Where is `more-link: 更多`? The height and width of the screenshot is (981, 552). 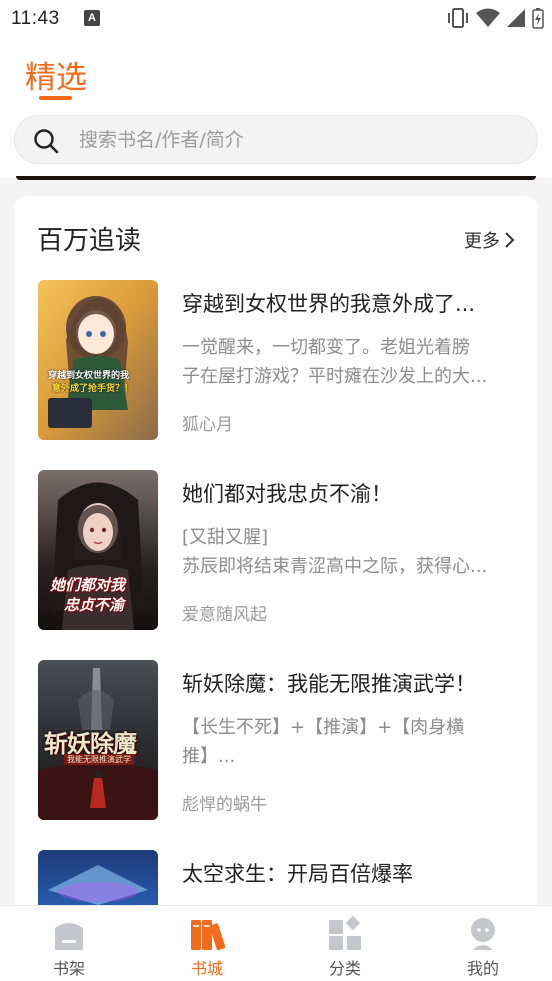 more-link: 更多 is located at coordinates (490, 240).